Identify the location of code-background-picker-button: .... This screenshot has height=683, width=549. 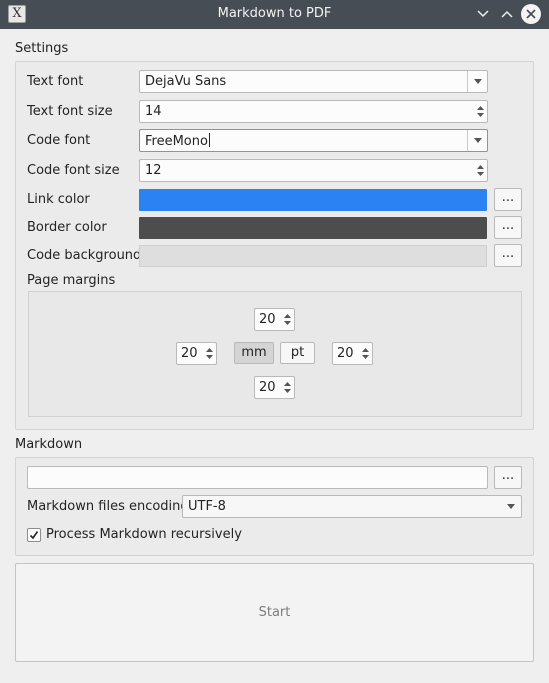
(508, 255).